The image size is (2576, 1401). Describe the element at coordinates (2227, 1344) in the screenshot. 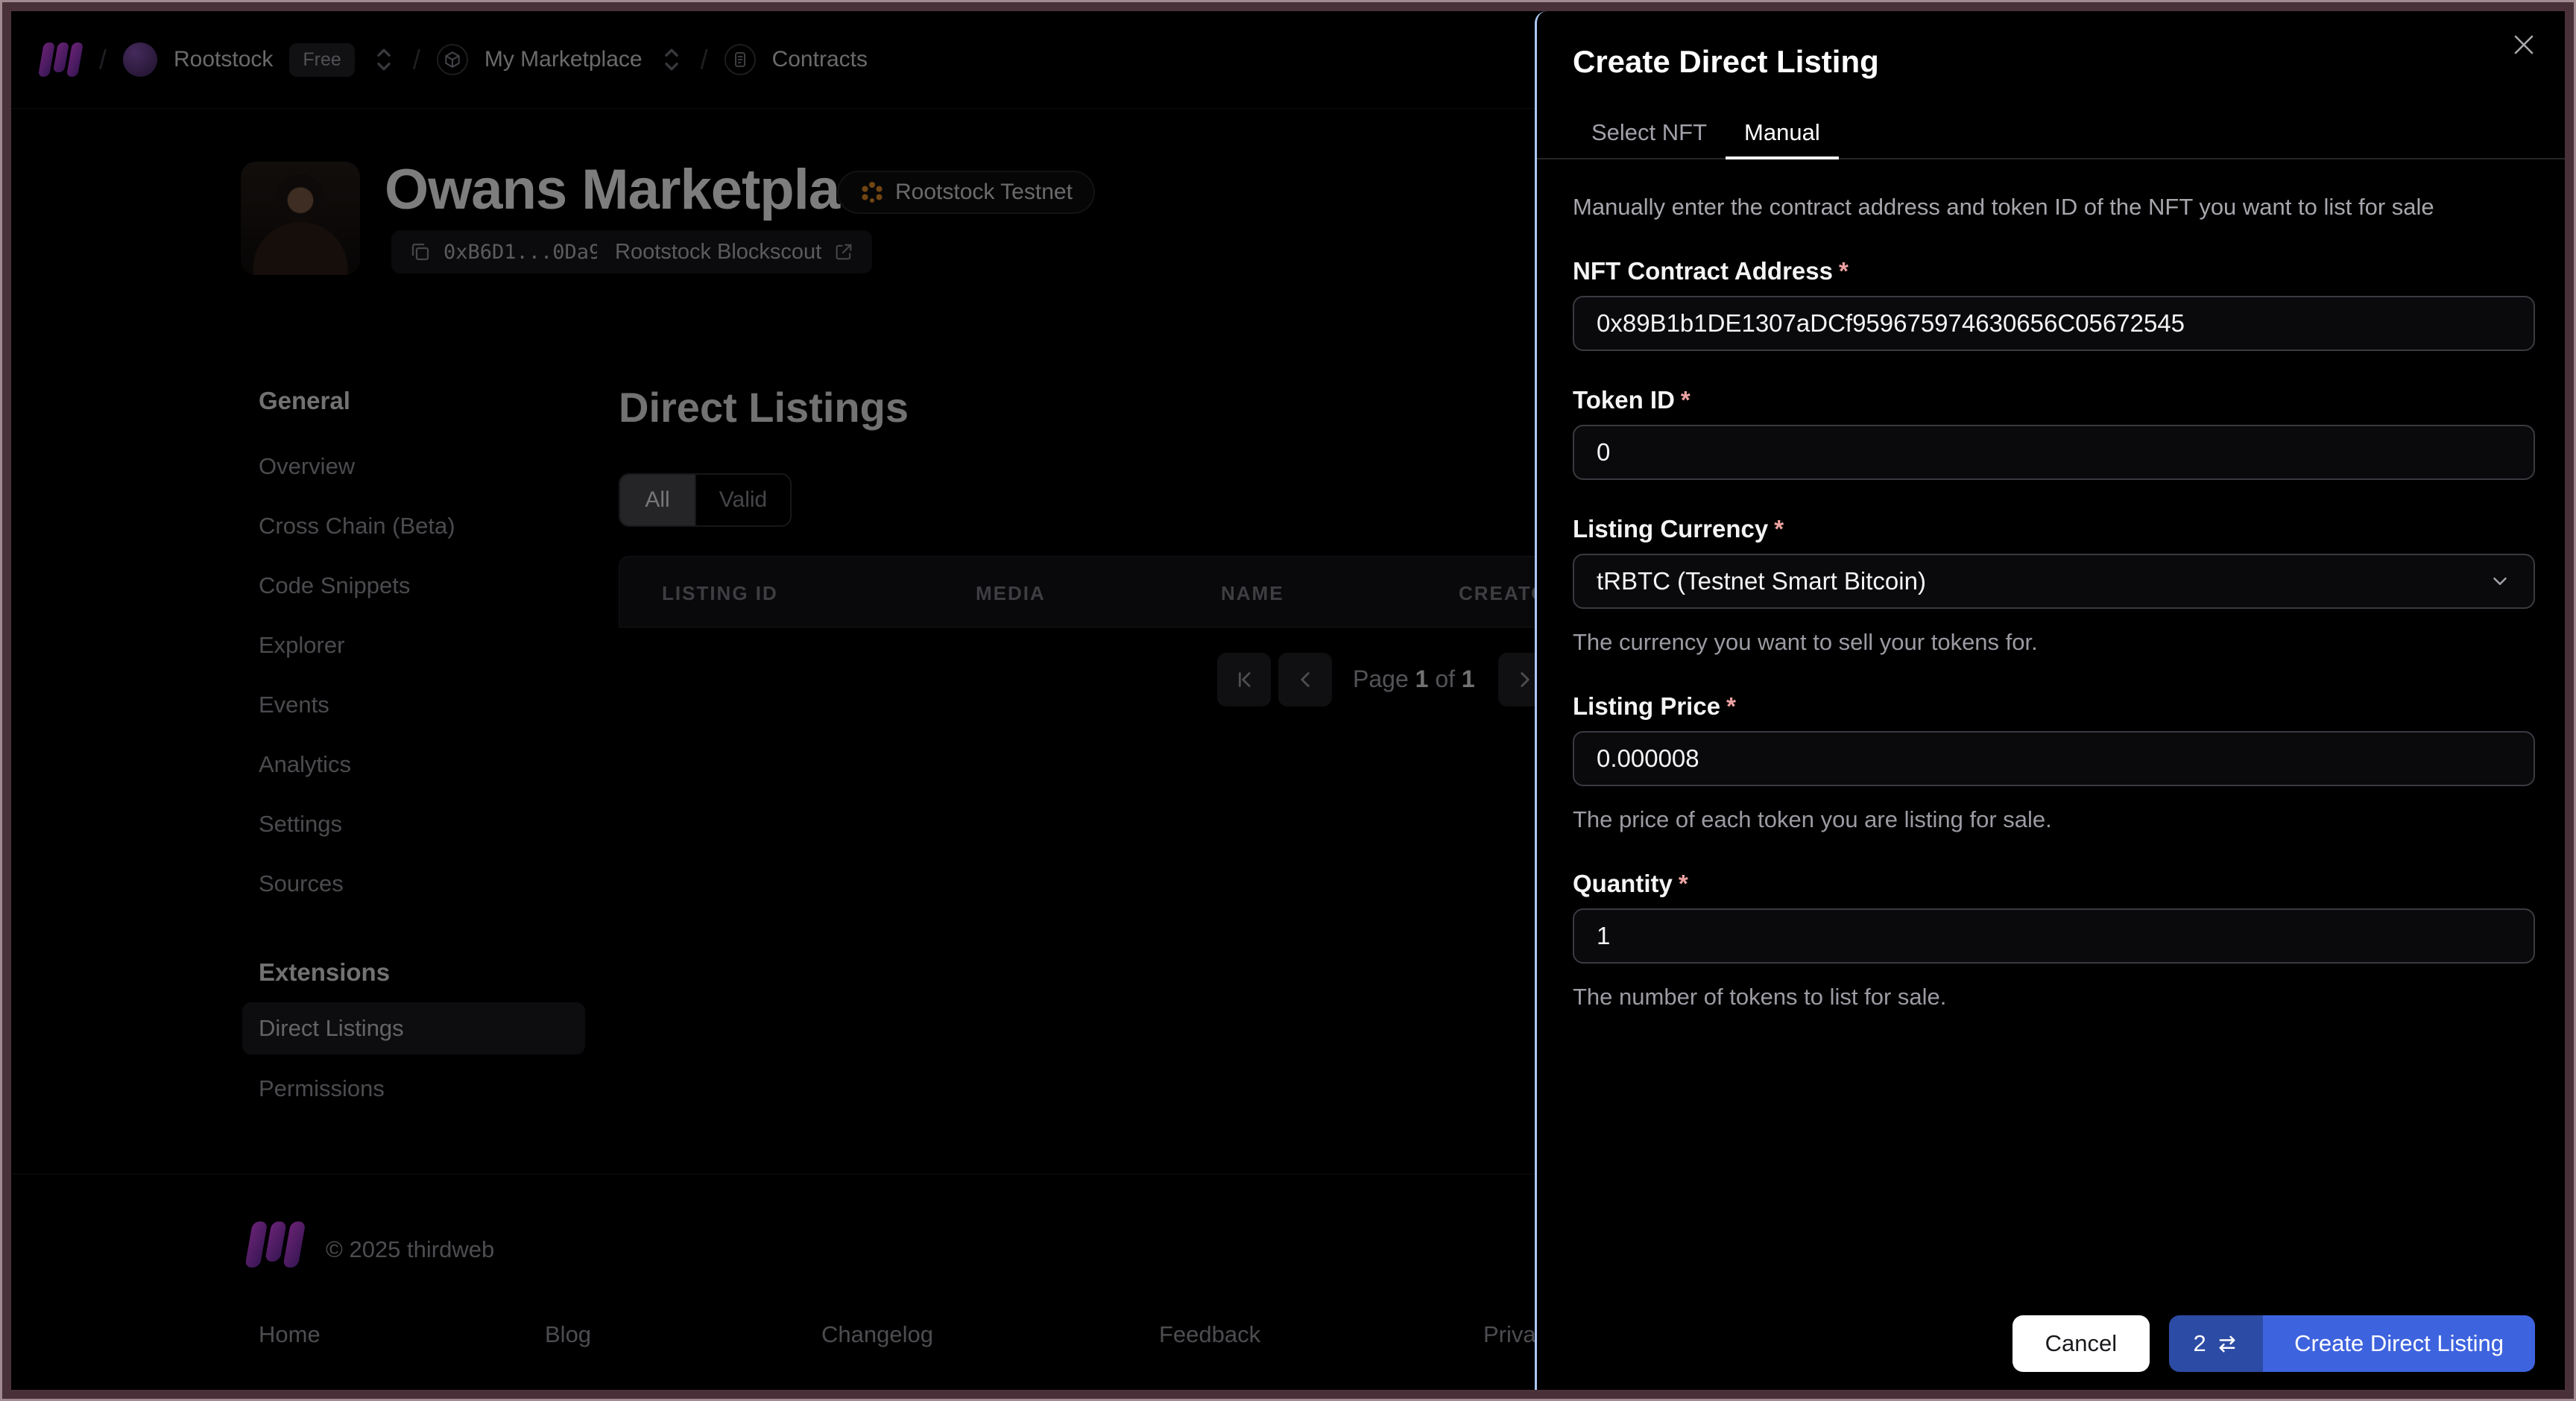

I see `swap-arrows-icon` at that location.